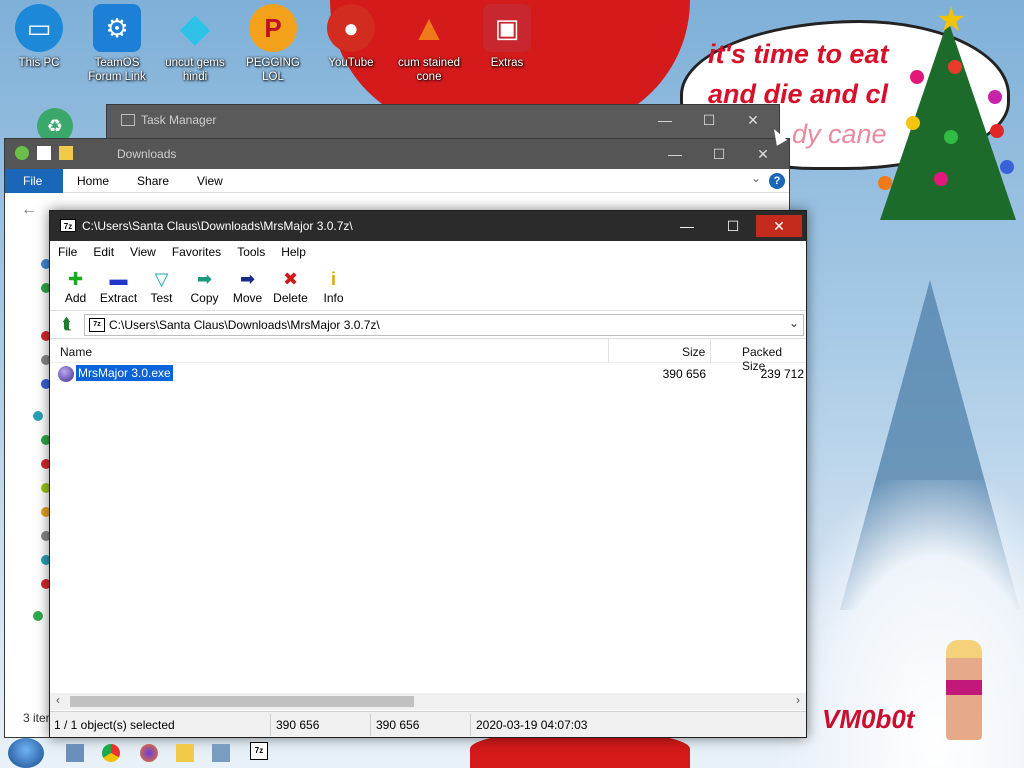 The image size is (1024, 768). Describe the element at coordinates (777, 181) in the screenshot. I see `help-icon: ?` at that location.